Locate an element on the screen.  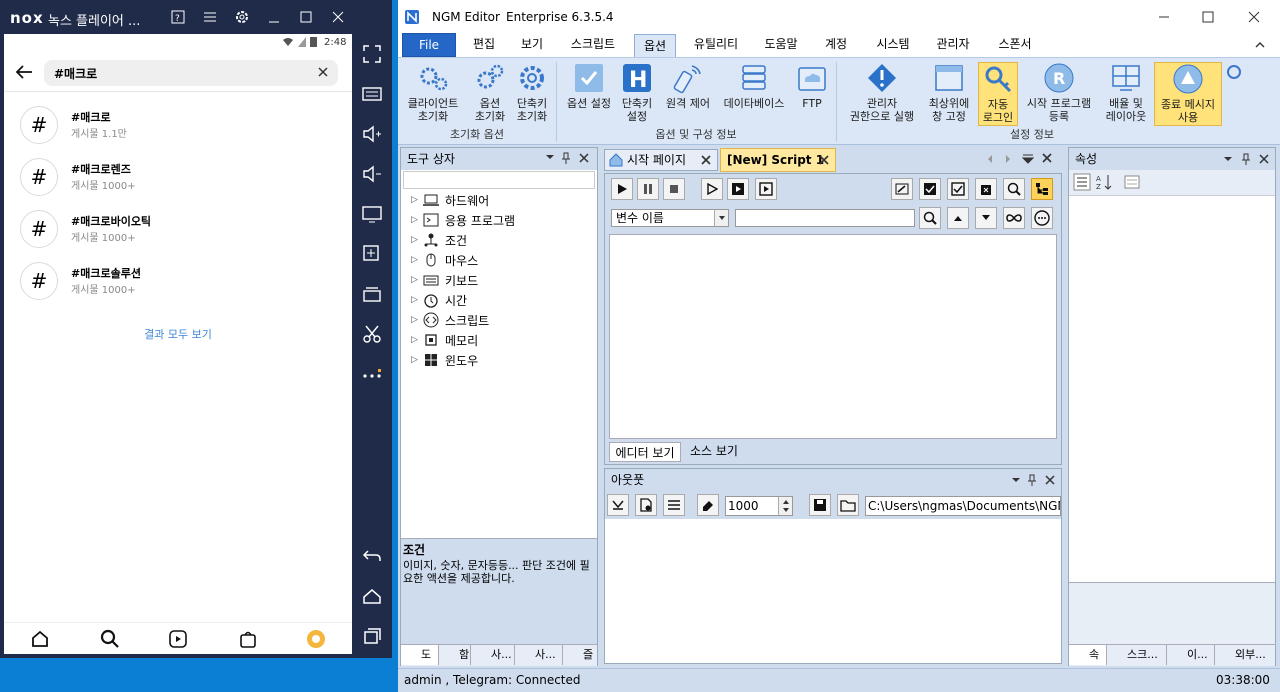
more-icon is located at coordinates (372, 374).